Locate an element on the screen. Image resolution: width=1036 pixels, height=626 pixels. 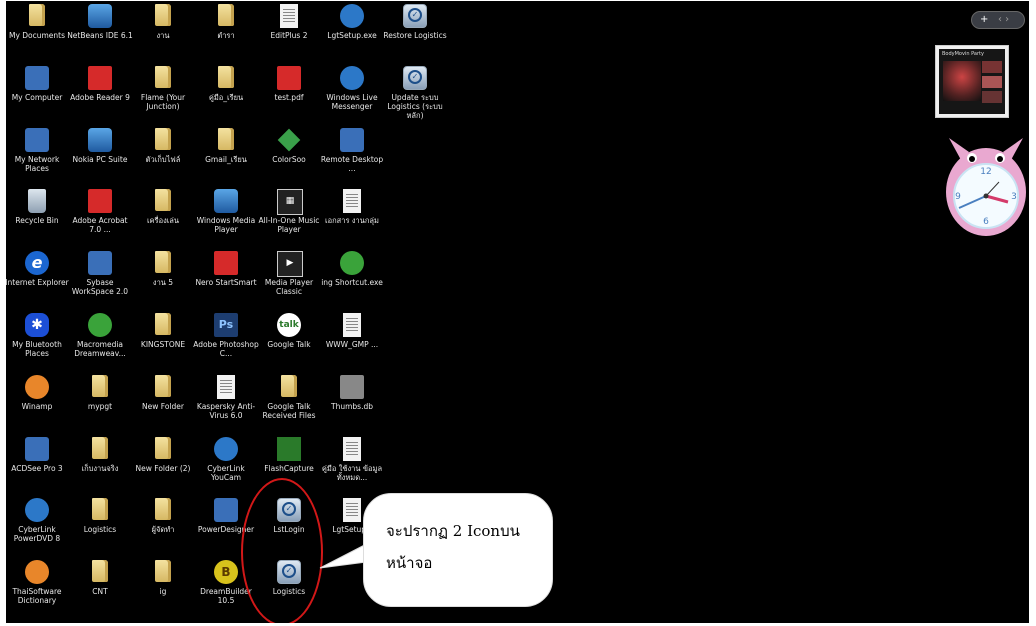
add-gadget-icon: + is located at coordinates (984, 20).